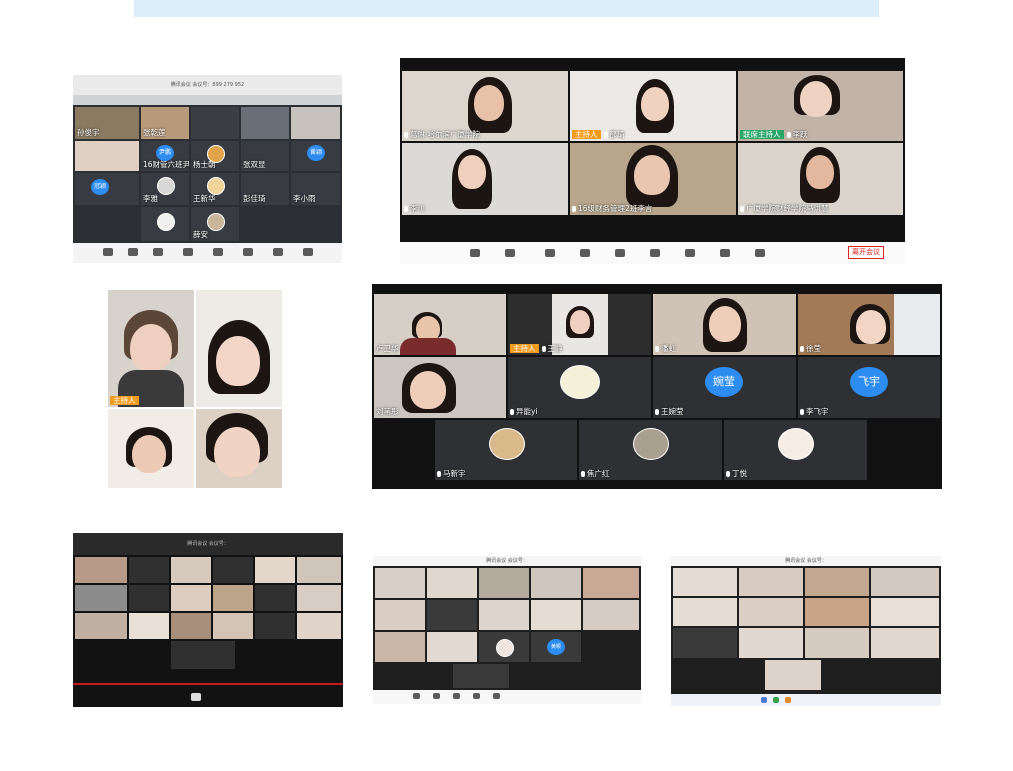 The width and height of the screenshot is (1013, 771). What do you see at coordinates (690, 253) in the screenshot?
I see `emoji-icon` at bounding box center [690, 253].